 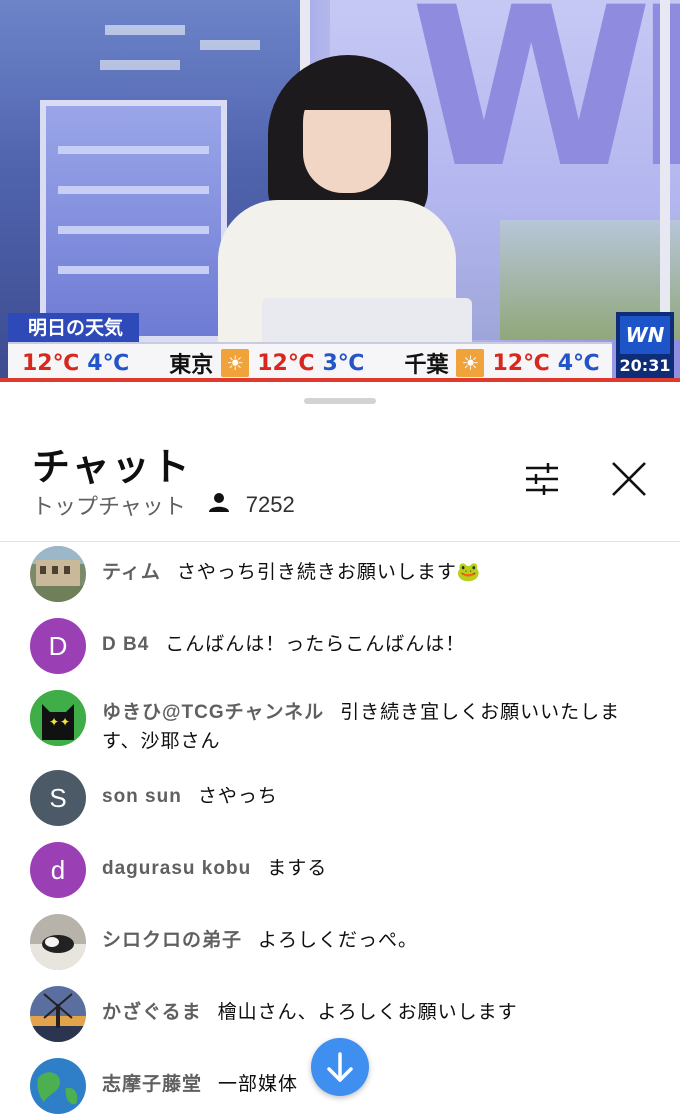 I want to click on close-icon, so click(x=629, y=479).